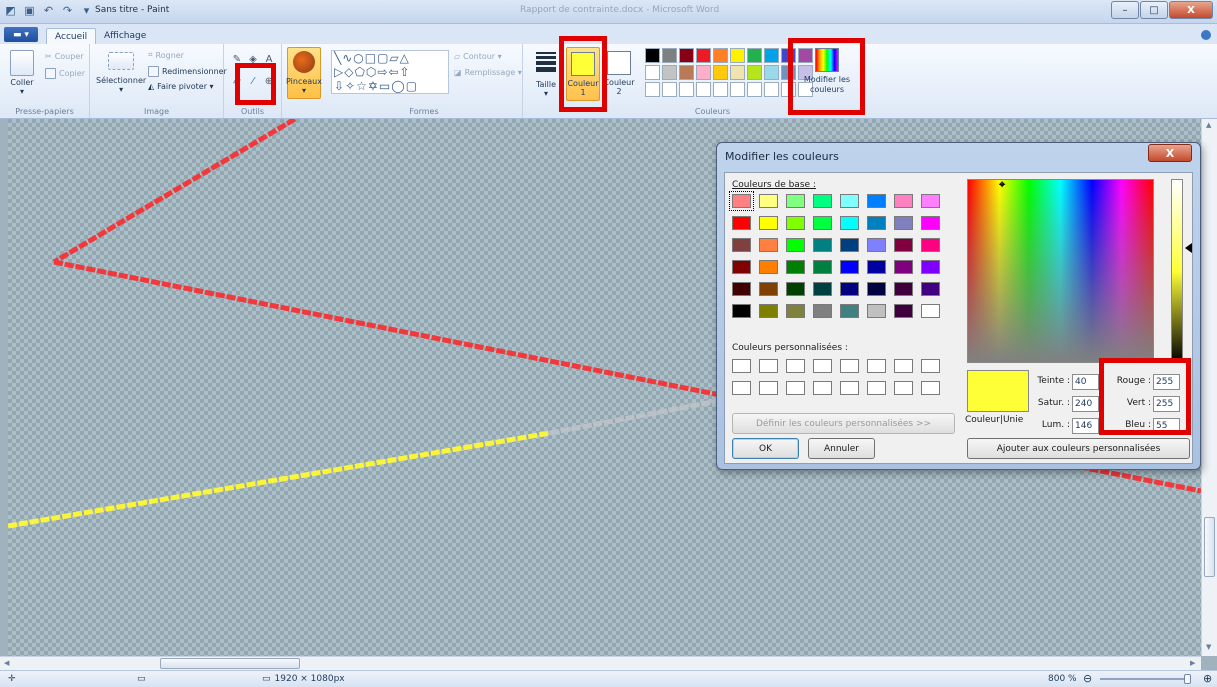  What do you see at coordinates (67, 10) in the screenshot?
I see `redo-icon: ↷` at bounding box center [67, 10].